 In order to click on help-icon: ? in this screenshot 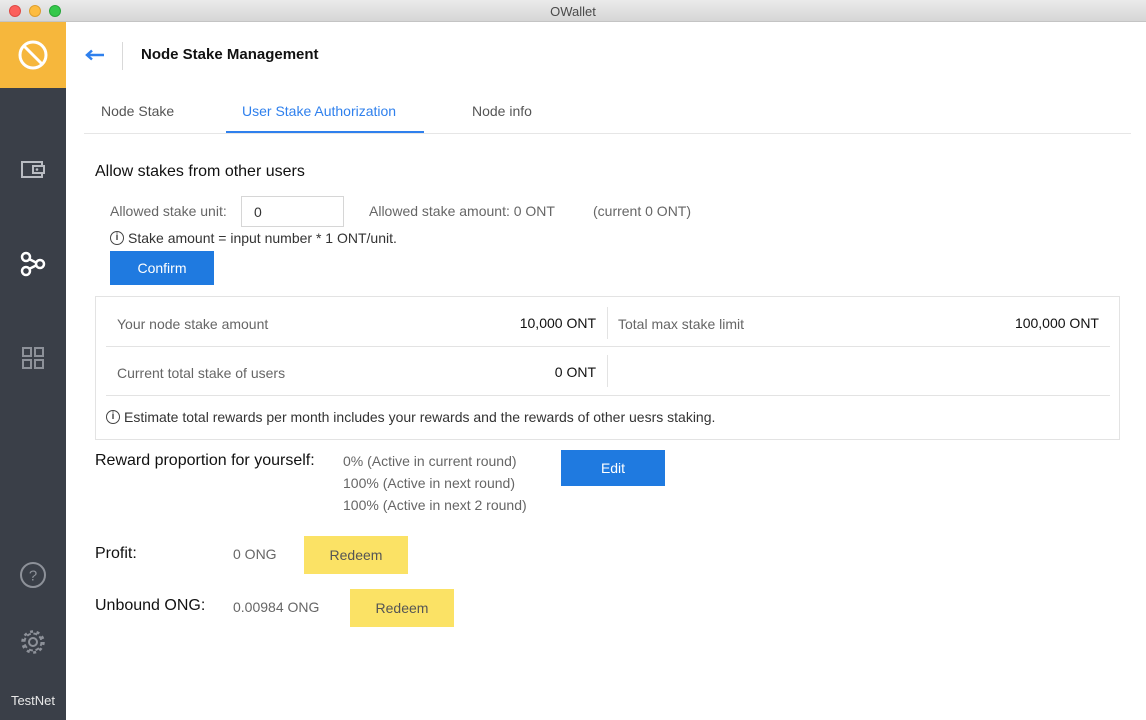, I will do `click(33, 575)`.